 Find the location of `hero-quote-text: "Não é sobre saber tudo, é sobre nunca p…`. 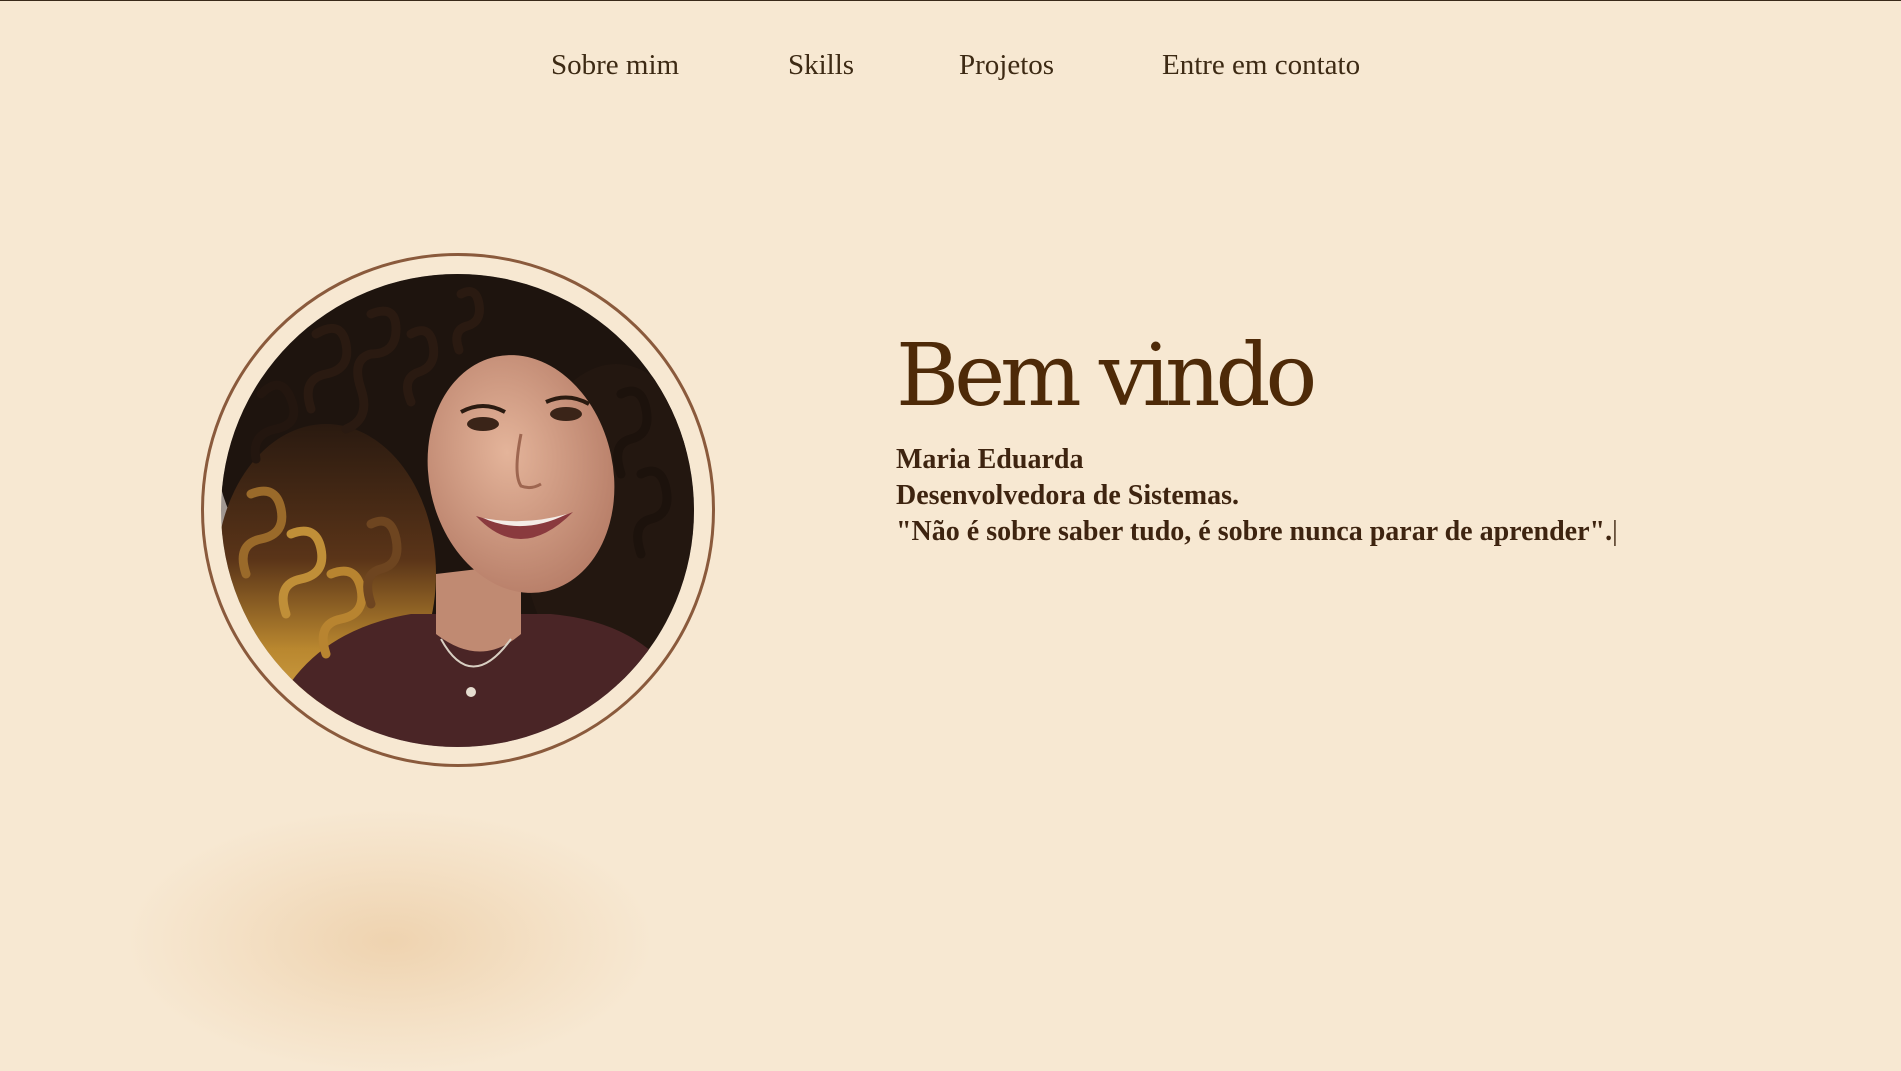

hero-quote-text: "Não é sobre saber tudo, é sobre nunca p… is located at coordinates (1254, 531).